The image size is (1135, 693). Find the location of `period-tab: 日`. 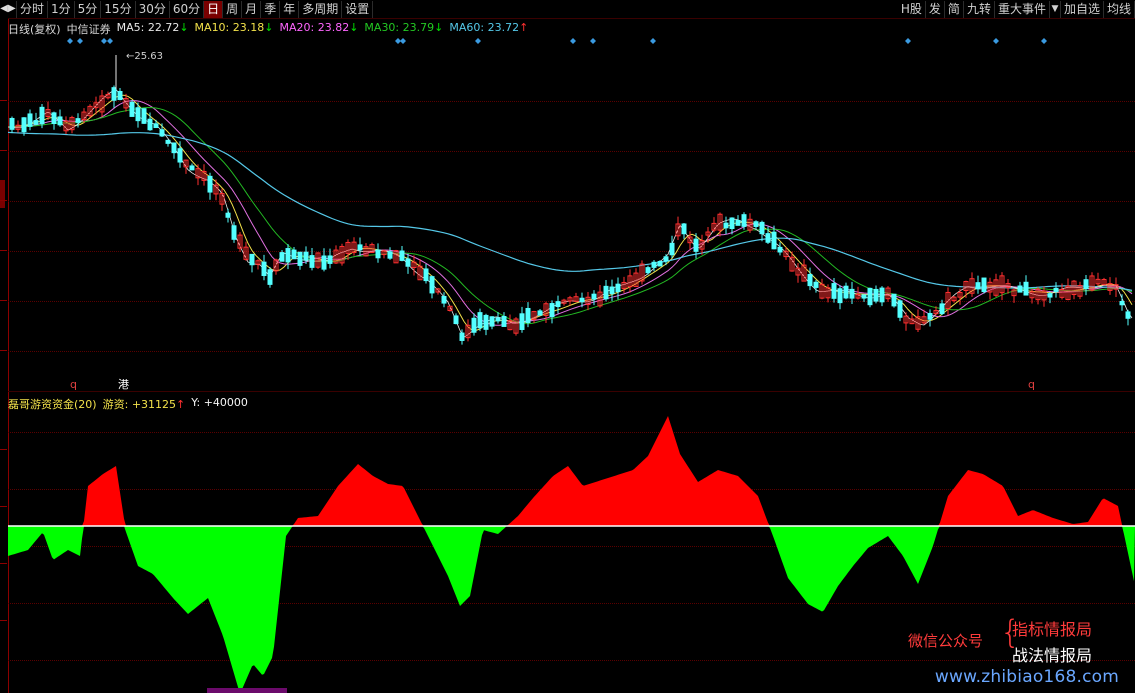

period-tab: 日 is located at coordinates (214, 9).